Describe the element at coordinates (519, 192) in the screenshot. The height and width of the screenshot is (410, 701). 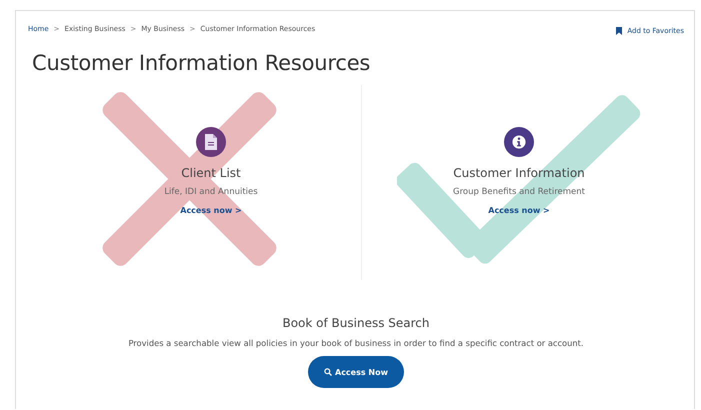
I see `card-subtitle: Group Benefits and Retirement` at that location.